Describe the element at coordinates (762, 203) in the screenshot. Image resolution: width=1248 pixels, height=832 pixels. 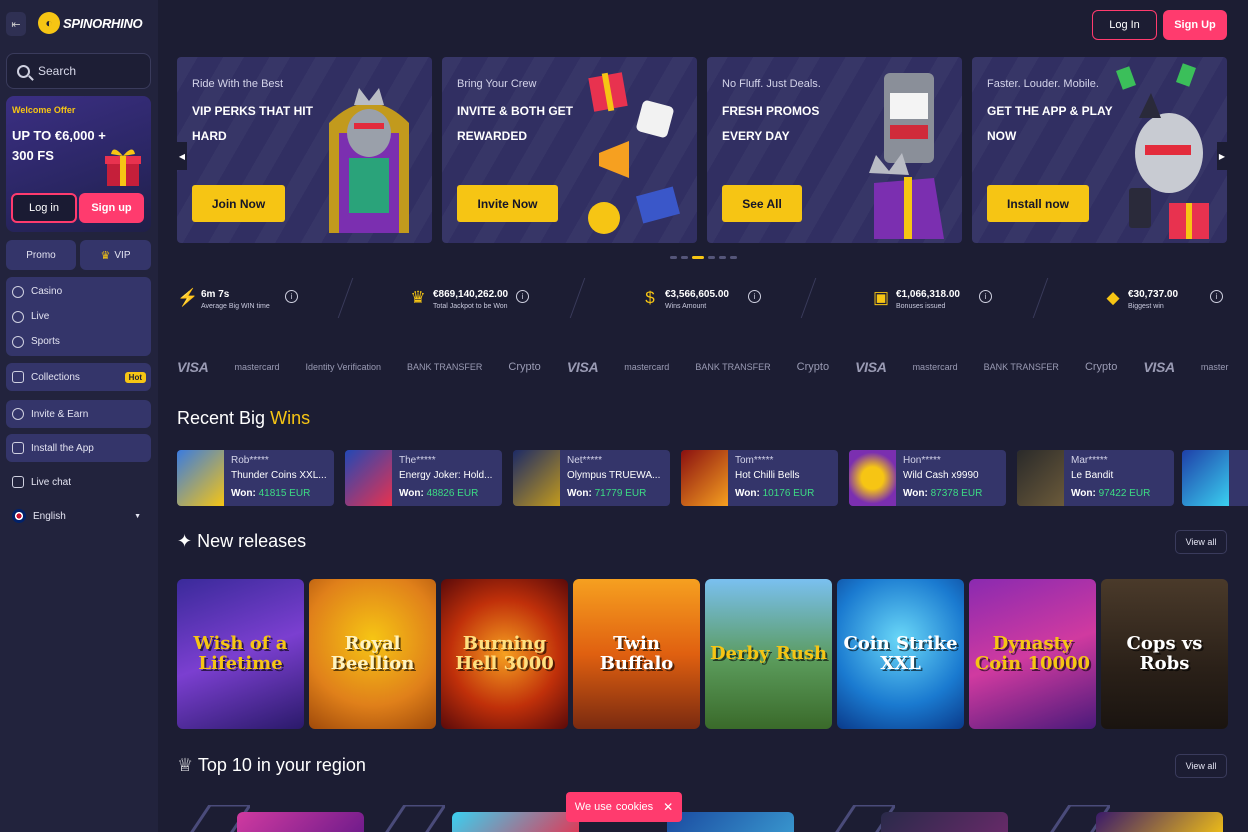
I see `see-all-button: See All` at that location.